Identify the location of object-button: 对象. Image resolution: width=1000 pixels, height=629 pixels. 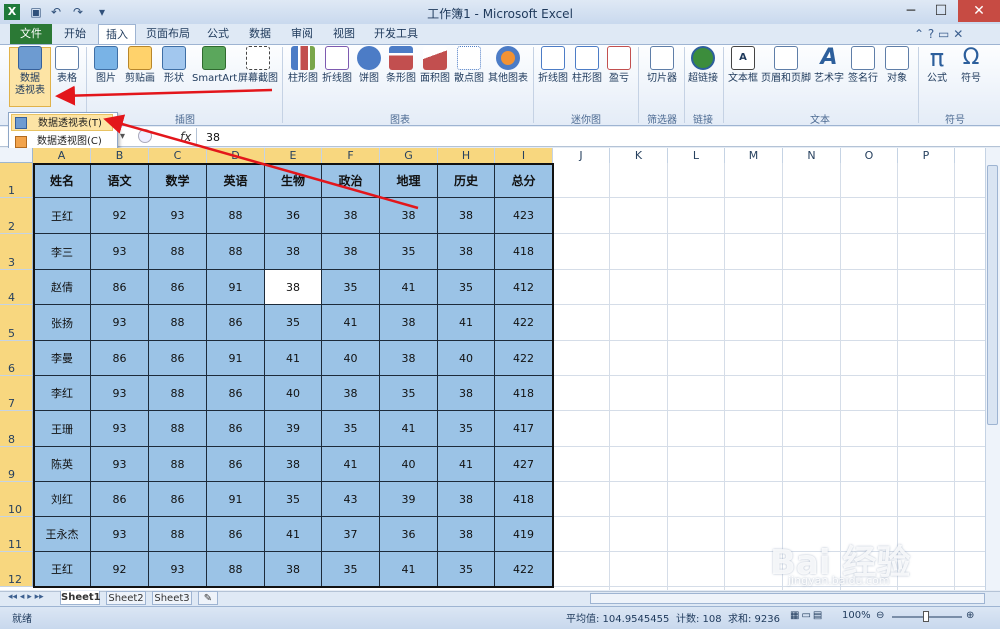
(897, 65).